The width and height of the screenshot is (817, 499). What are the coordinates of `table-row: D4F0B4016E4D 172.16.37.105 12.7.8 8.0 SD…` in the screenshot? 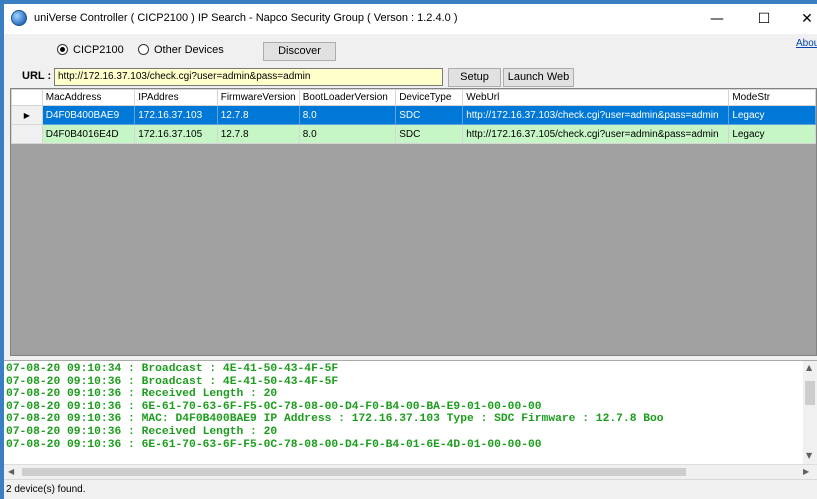 It's located at (413, 134).